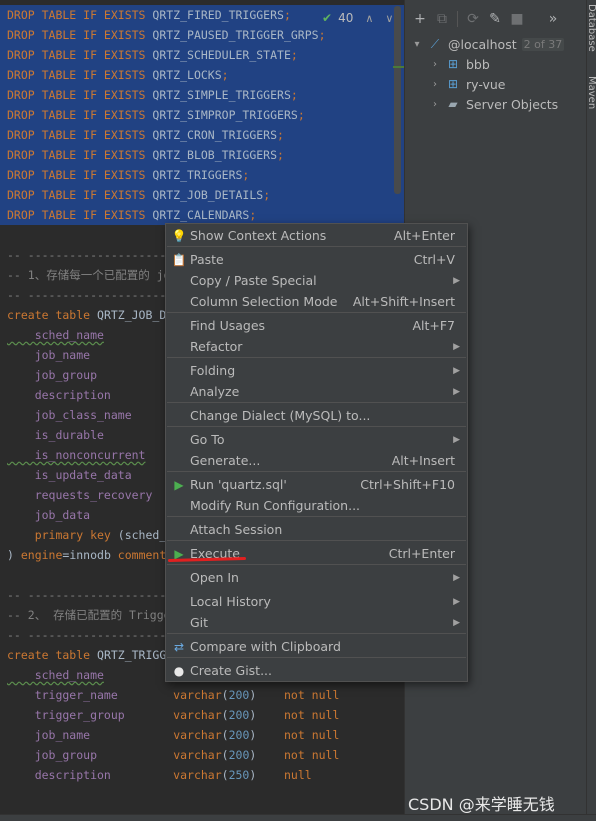 This screenshot has width=596, height=821. I want to click on refresh-icon: ⟳, so click(473, 19).